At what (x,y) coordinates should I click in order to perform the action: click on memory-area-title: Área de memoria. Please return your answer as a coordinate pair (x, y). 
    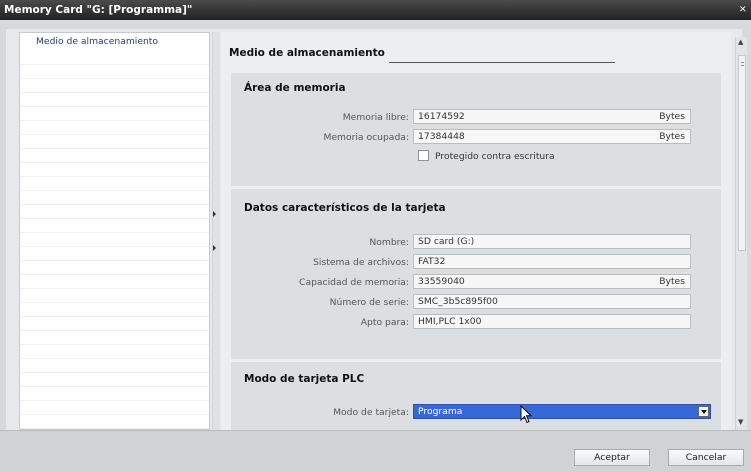
    Looking at the image, I should click on (295, 88).